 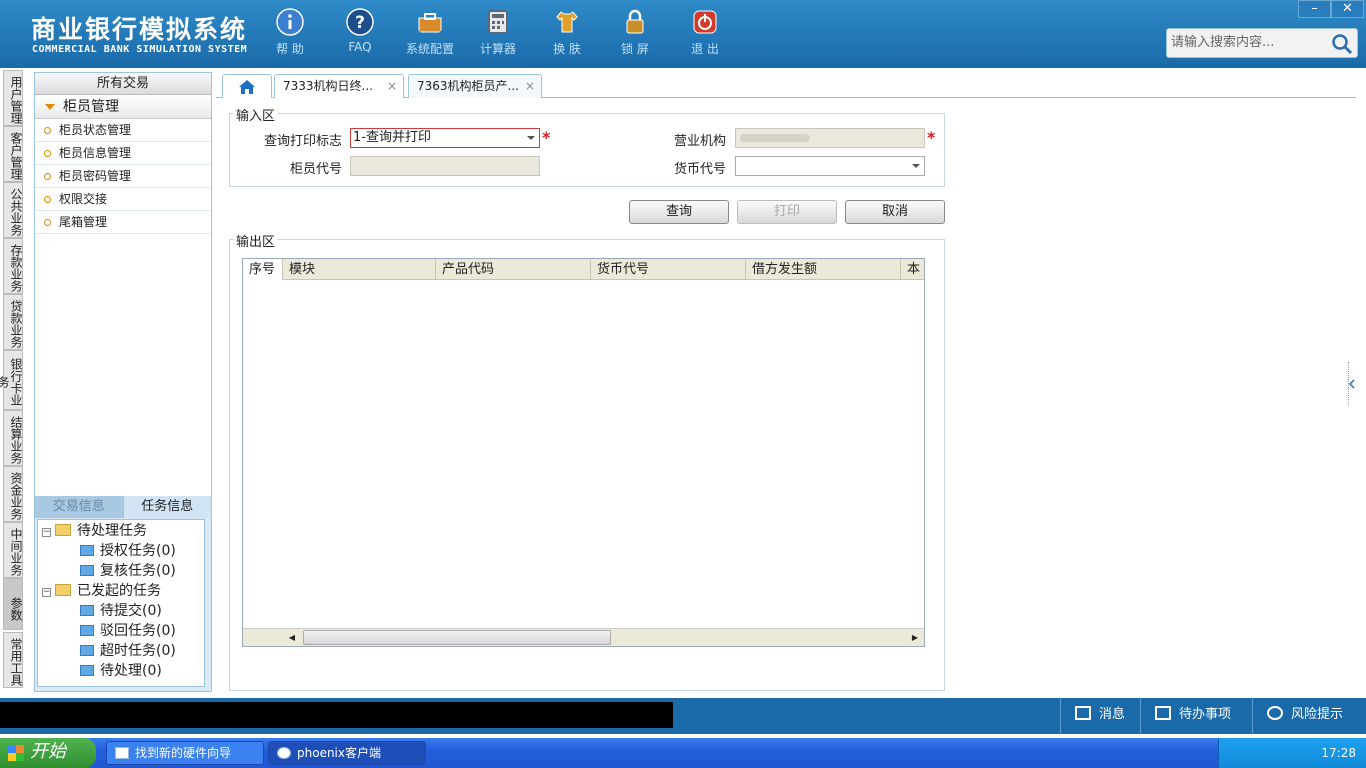 I want to click on task-hardware-wizard: 找到新的硬件向导, so click(x=185, y=753).